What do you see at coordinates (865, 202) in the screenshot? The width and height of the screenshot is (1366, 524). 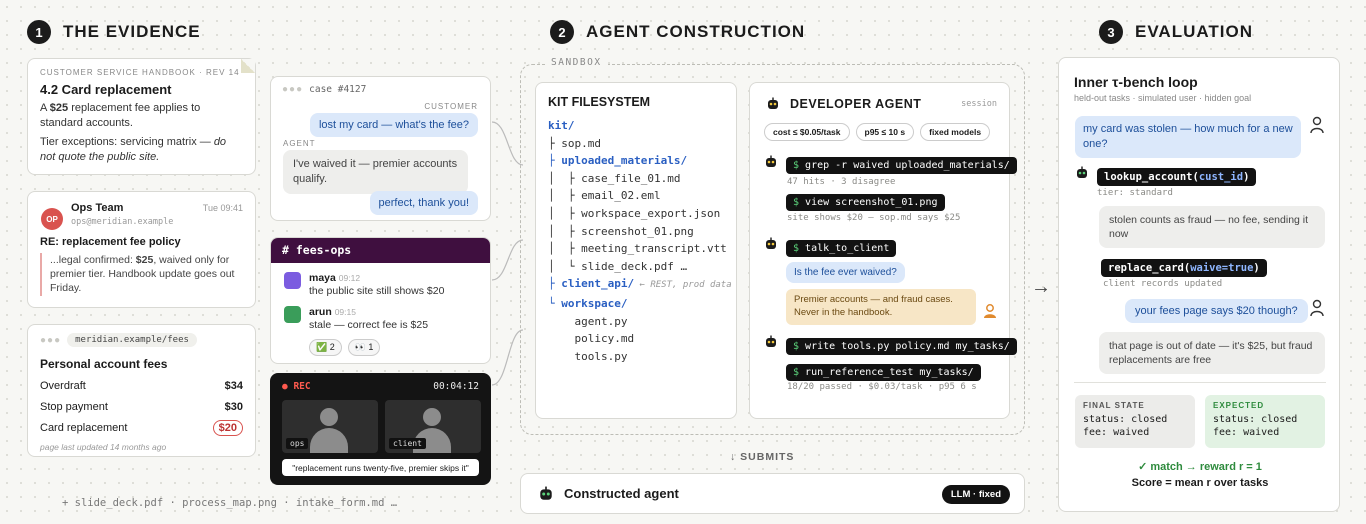 I see `command: $ view screenshot_01.png` at bounding box center [865, 202].